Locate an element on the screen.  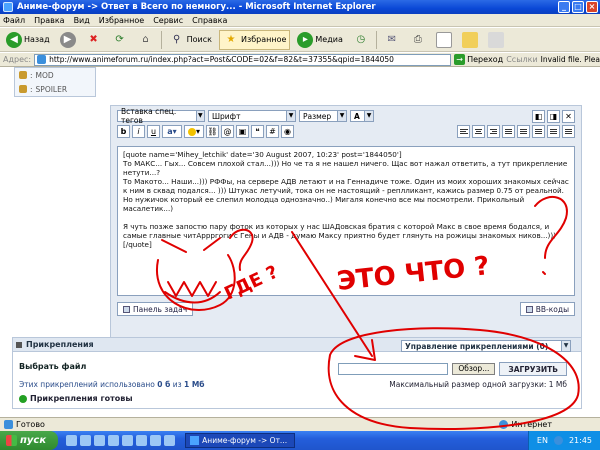
file-upload-row: Обзор... ЗАГРУЗИТЬ is located at coordinates (452, 369).